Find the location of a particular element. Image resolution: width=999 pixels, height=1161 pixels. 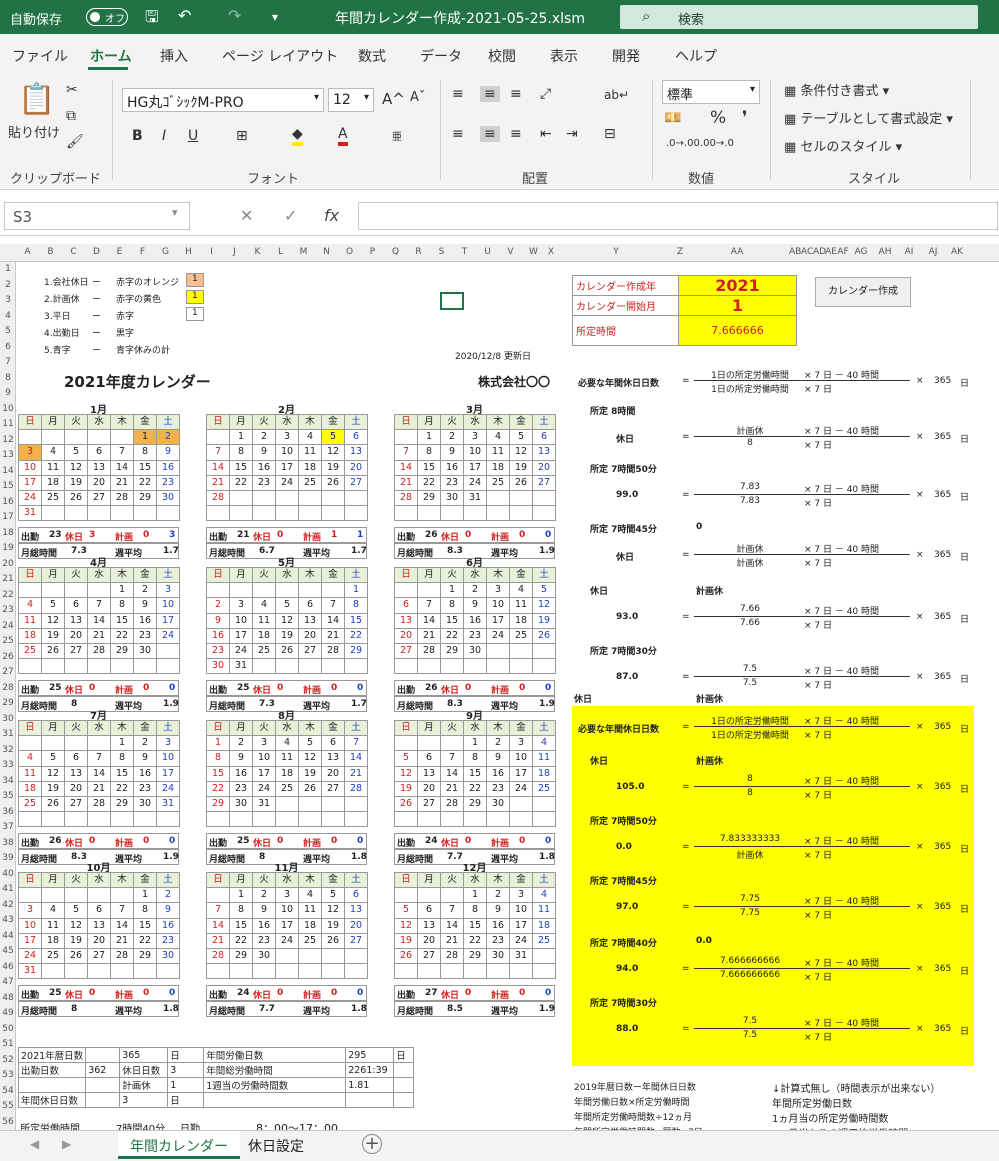

day-cell: 15 is located at coordinates (475, 925).